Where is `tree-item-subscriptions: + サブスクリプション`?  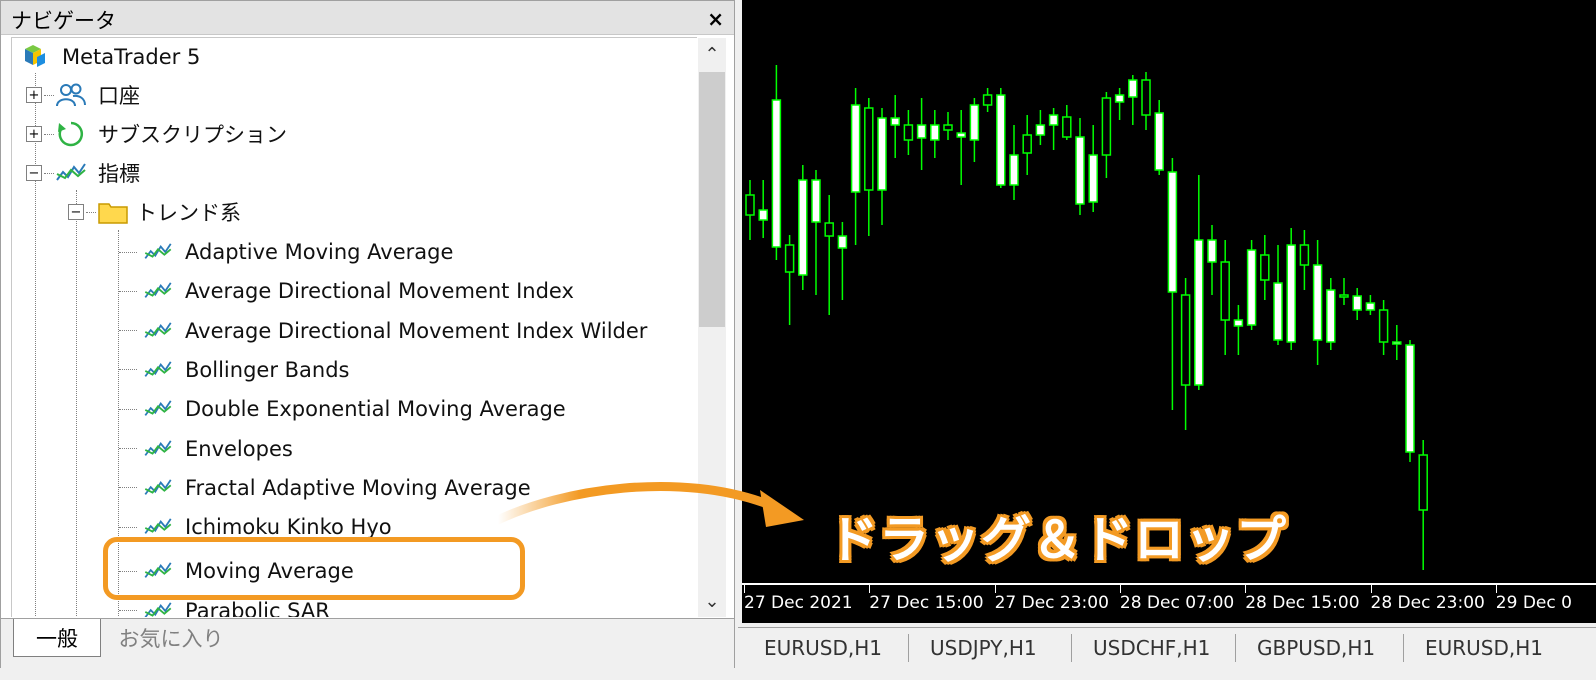 tree-item-subscriptions: + サブスクリプション is located at coordinates (156, 134).